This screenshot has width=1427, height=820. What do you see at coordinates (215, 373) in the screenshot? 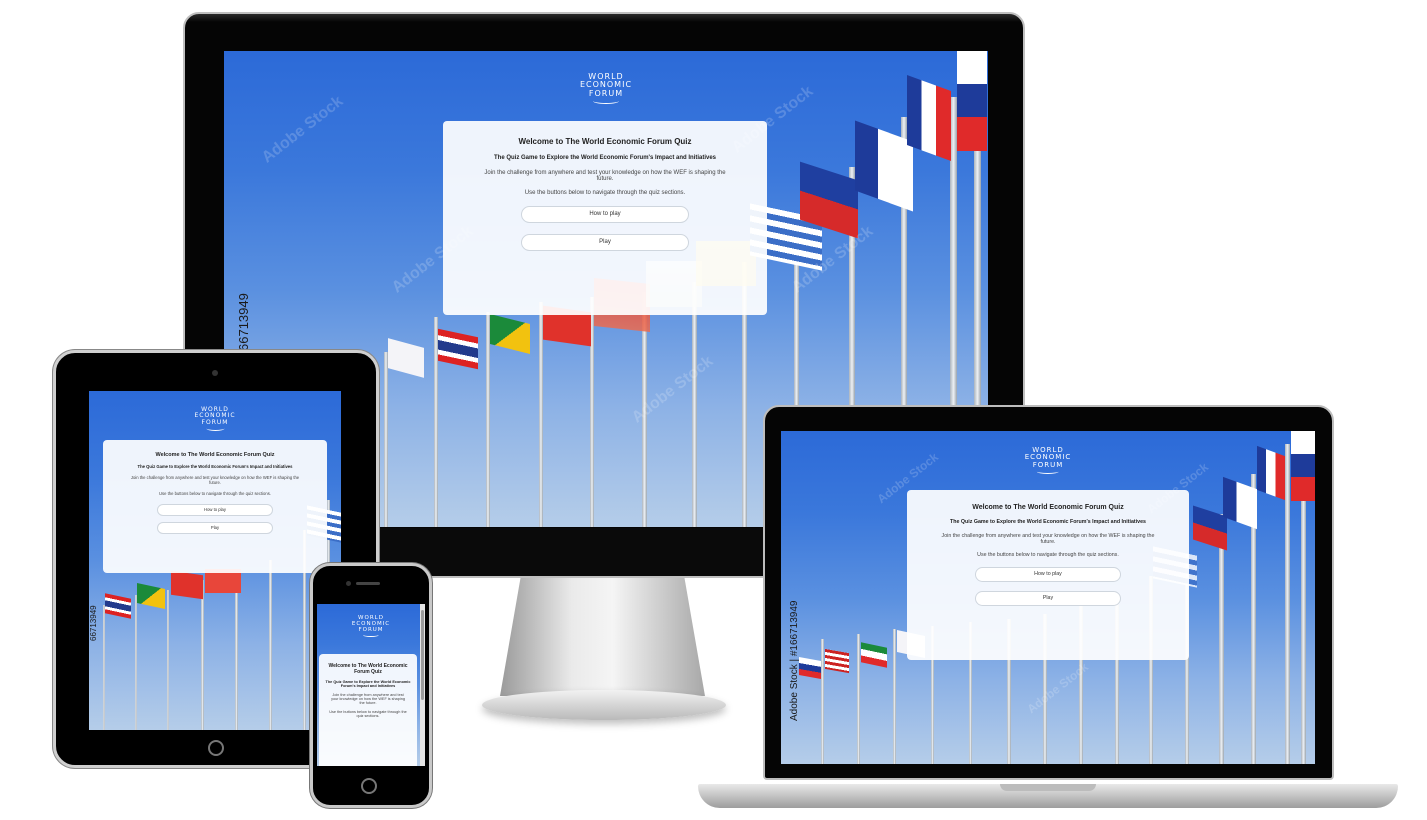
I see `tablet-camera` at bounding box center [215, 373].